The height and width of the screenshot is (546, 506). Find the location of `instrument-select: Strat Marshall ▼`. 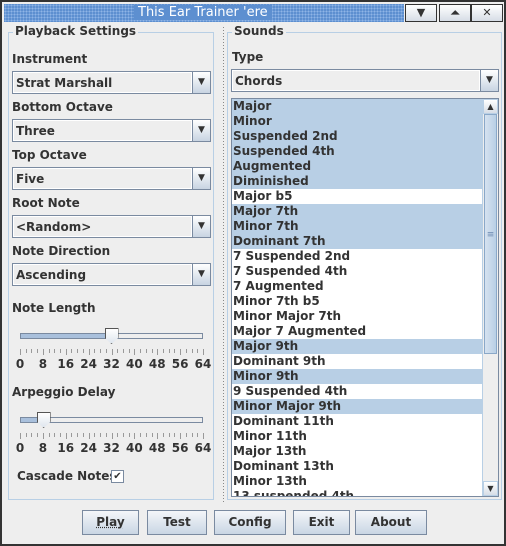

instrument-select: Strat Marshall ▼ is located at coordinates (111, 82).